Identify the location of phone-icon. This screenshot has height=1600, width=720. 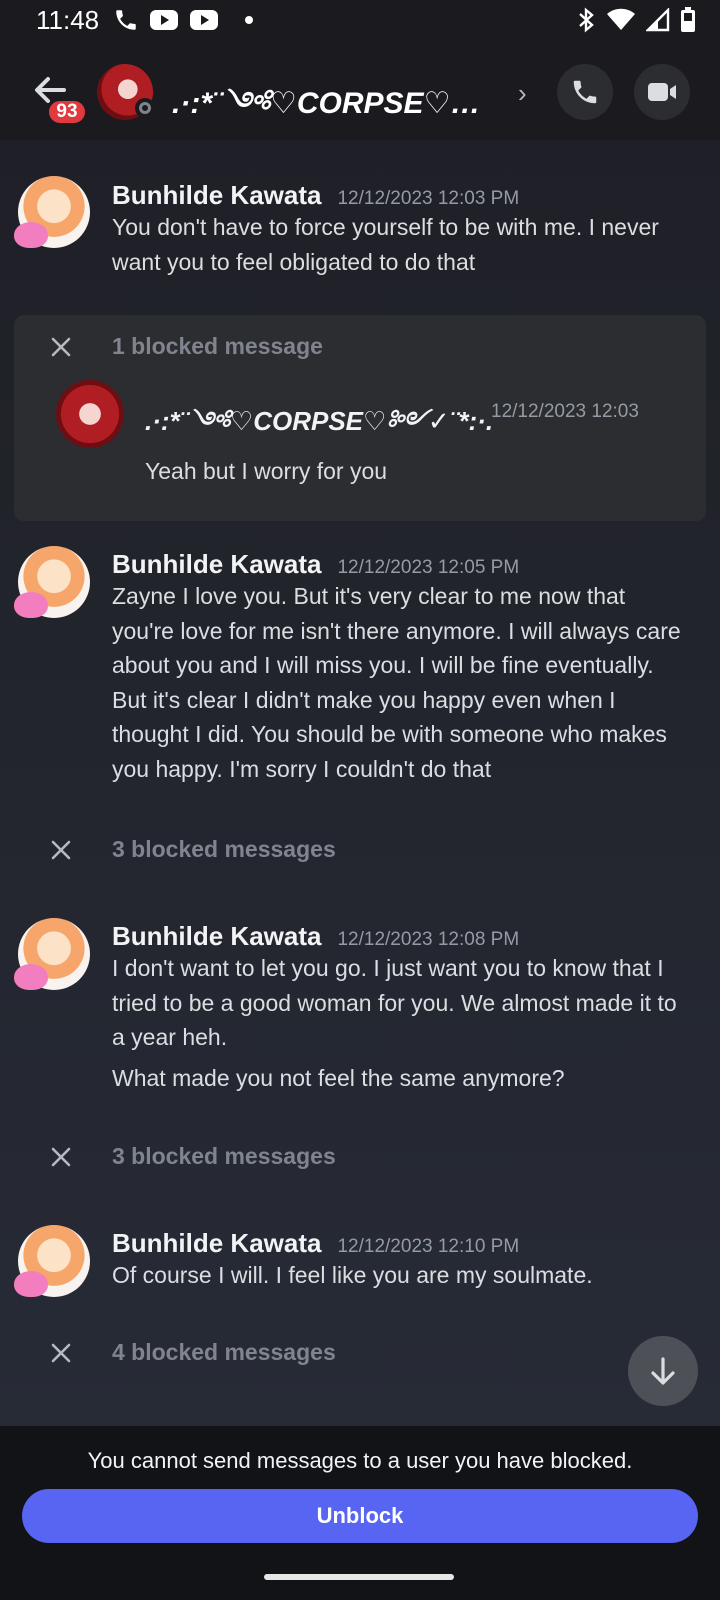
(126, 20).